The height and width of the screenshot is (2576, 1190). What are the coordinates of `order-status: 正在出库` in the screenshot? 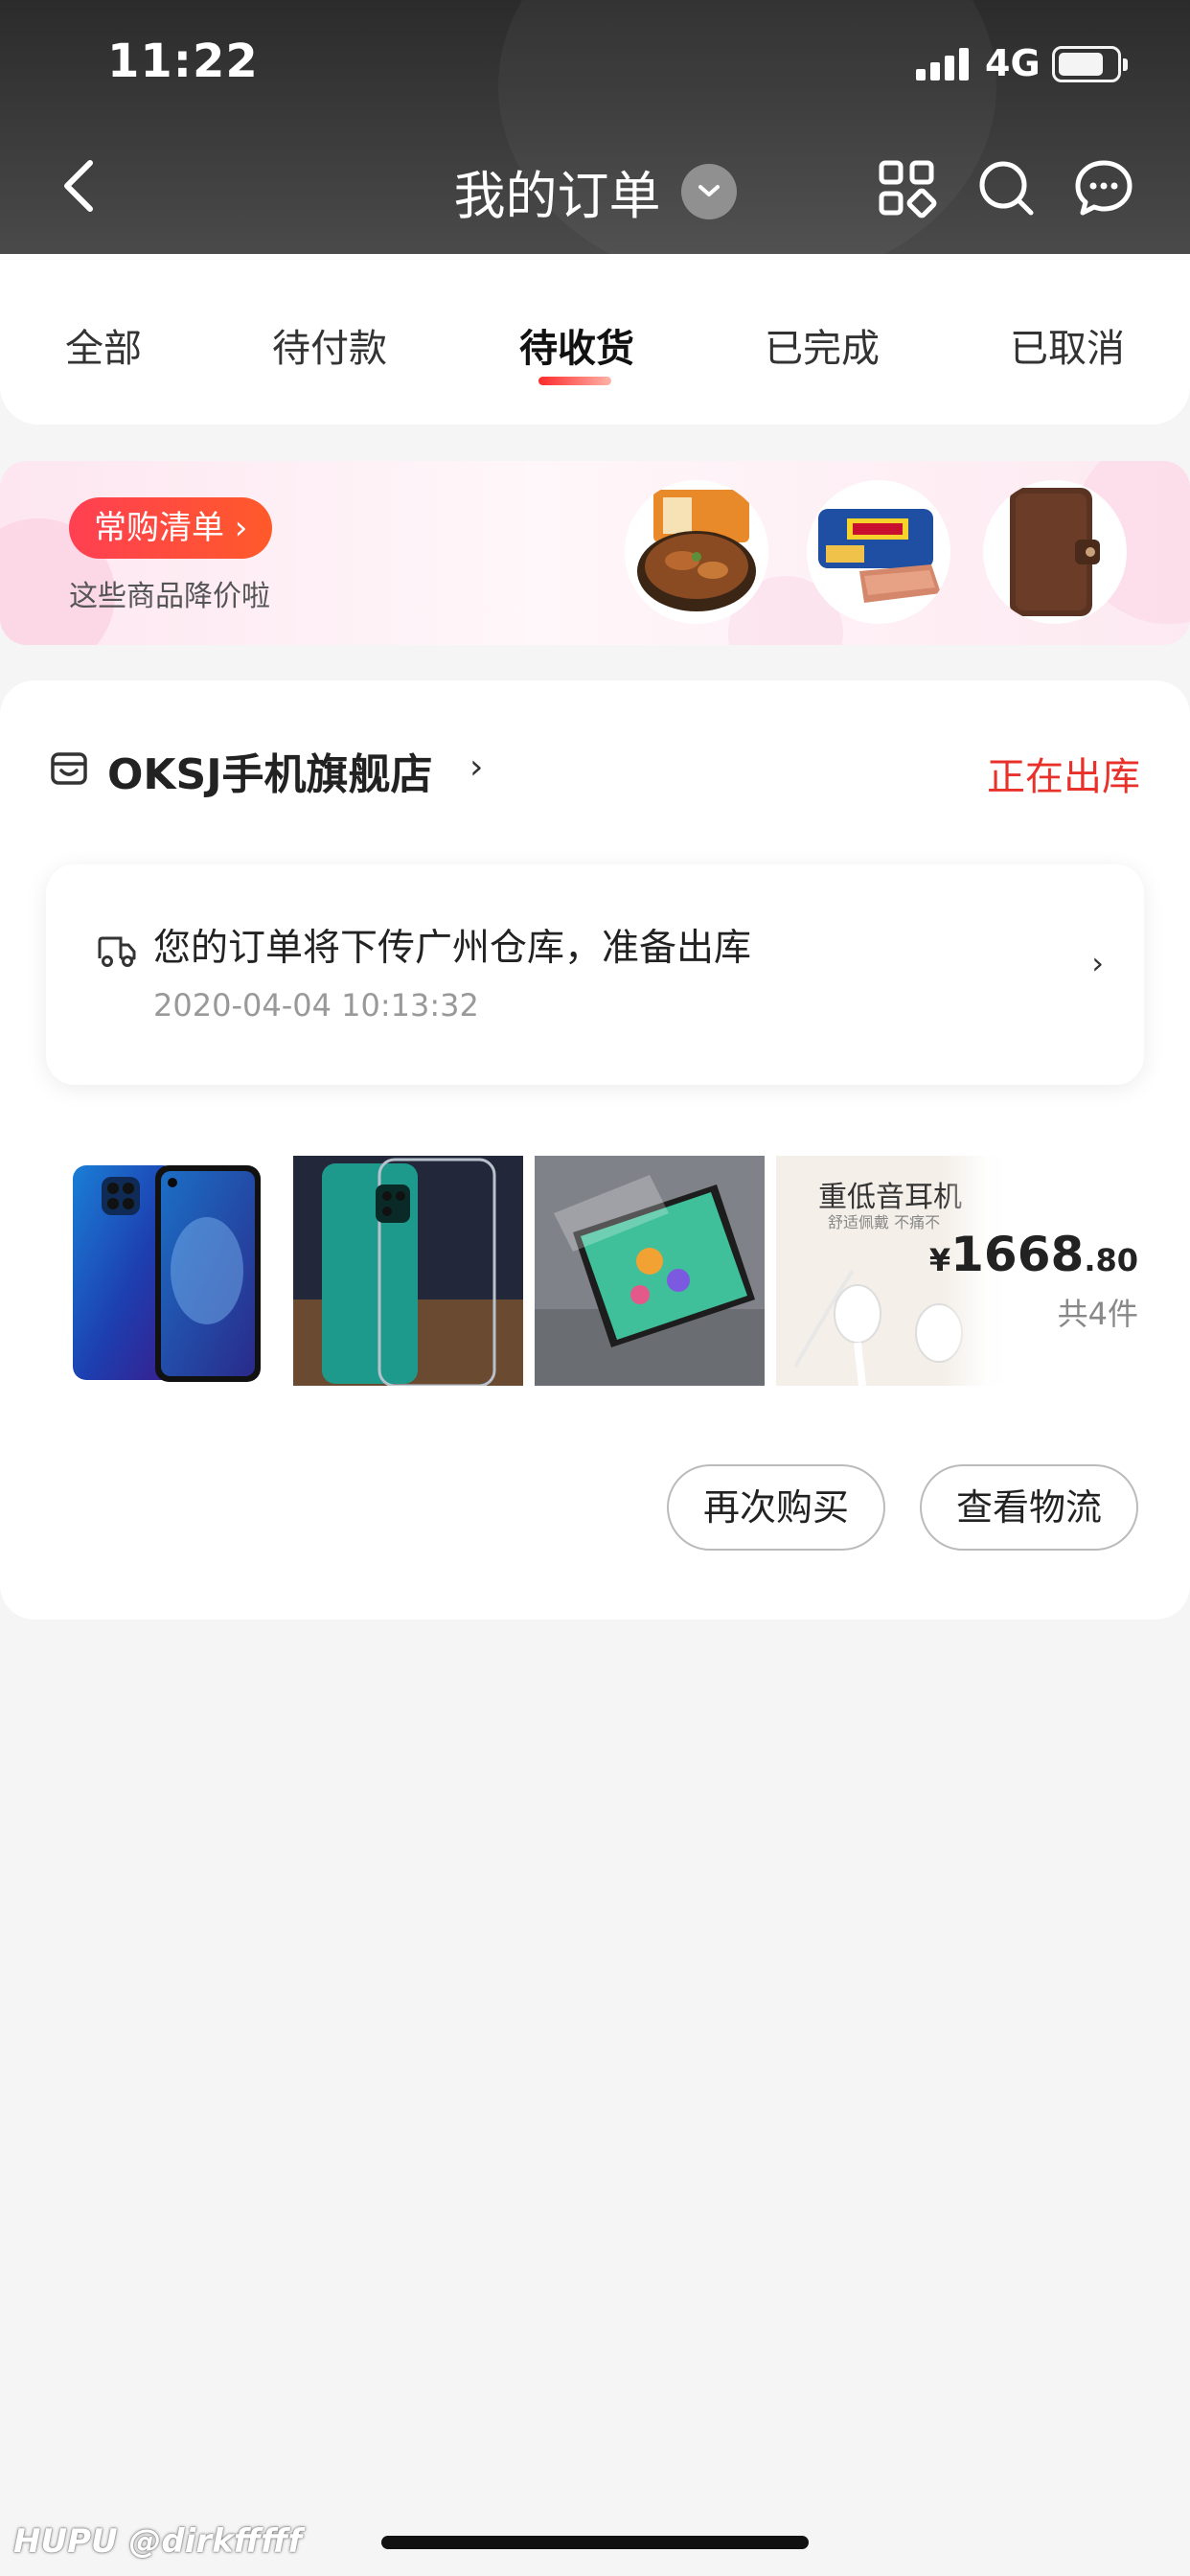 It's located at (1064, 777).